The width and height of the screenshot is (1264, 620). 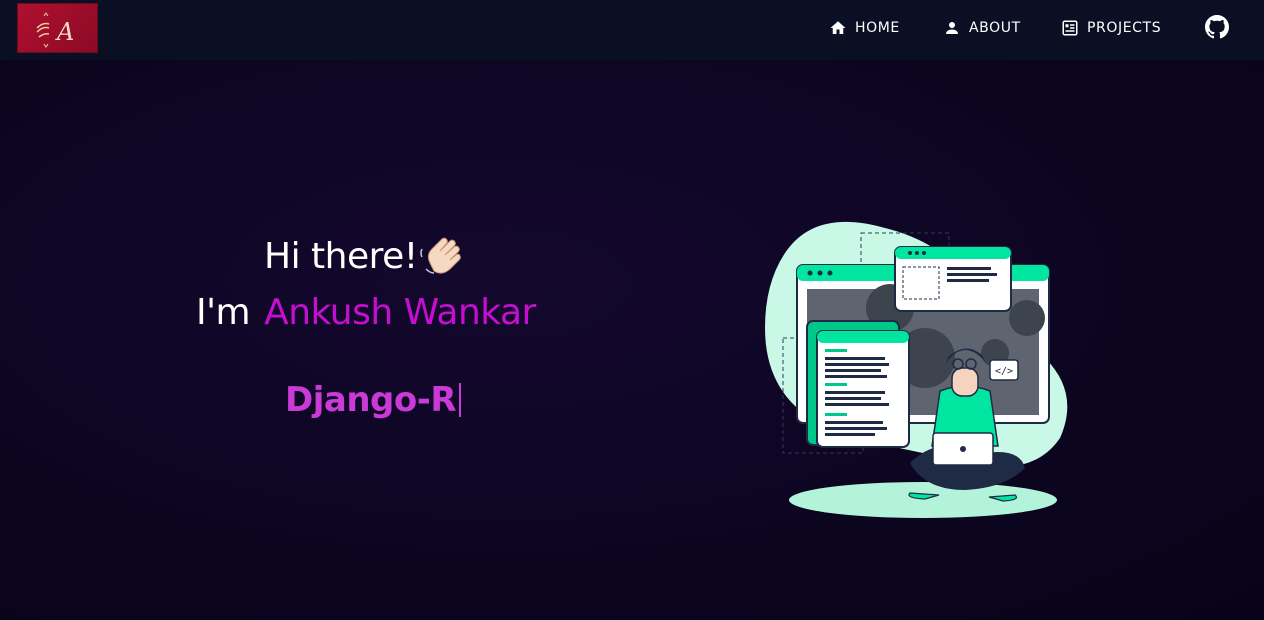 I want to click on nav-about-link: ABOUT, so click(x=982, y=28).